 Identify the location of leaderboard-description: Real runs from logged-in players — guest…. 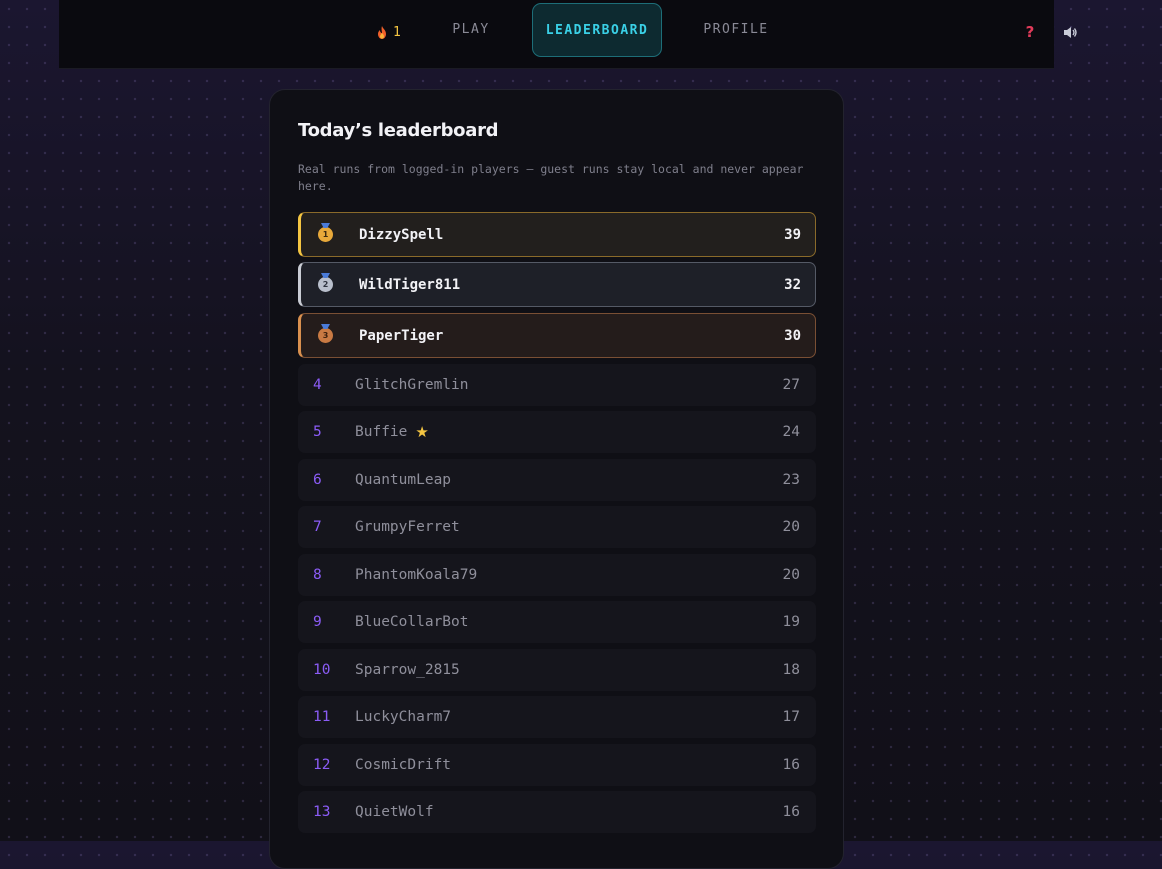
(551, 177).